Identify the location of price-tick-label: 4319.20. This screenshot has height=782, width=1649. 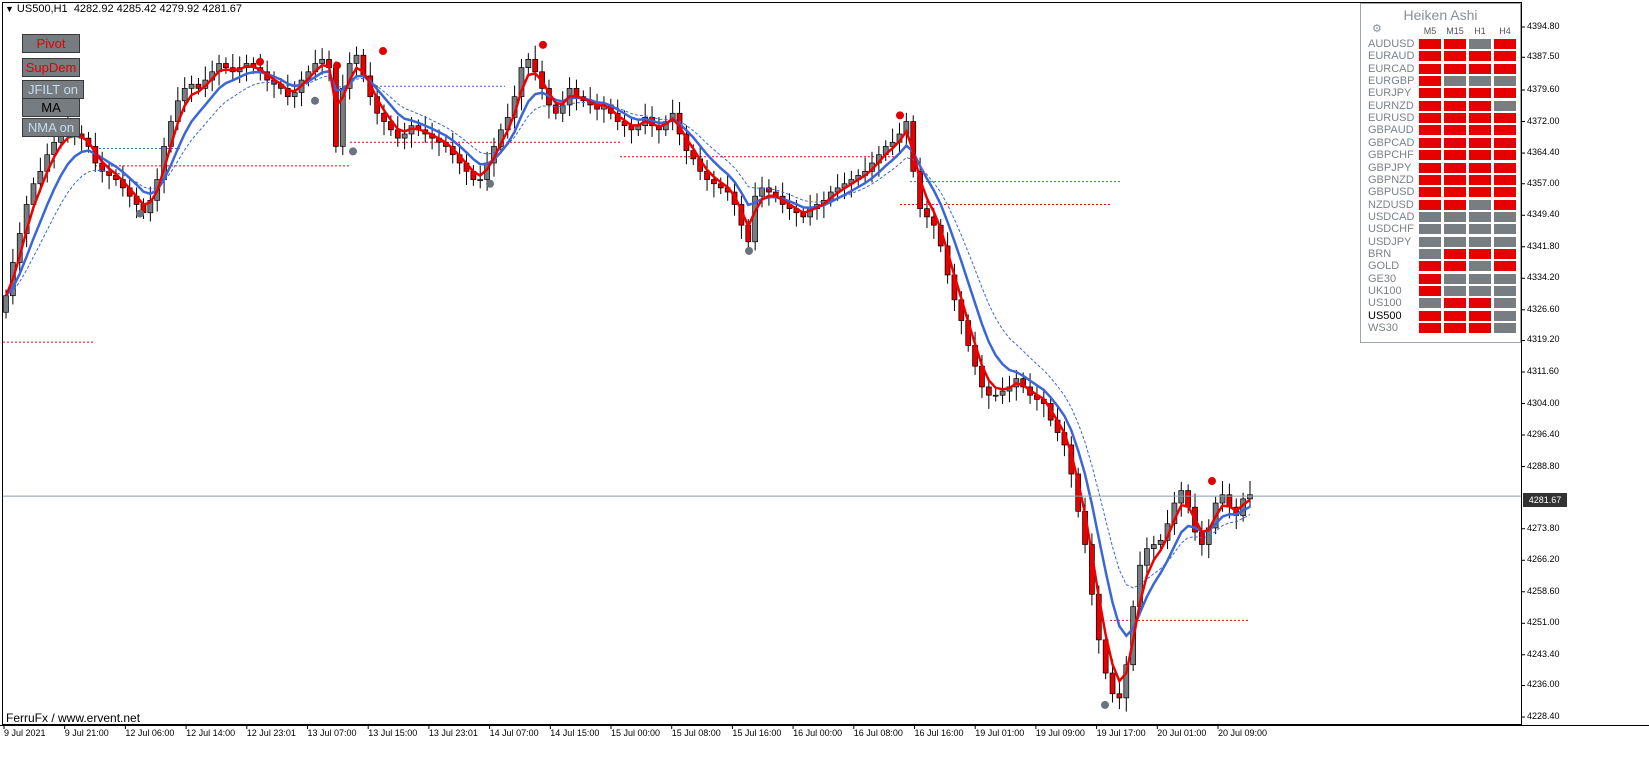
(1543, 339).